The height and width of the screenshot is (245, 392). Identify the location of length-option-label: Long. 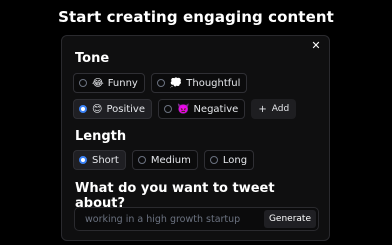
(235, 160).